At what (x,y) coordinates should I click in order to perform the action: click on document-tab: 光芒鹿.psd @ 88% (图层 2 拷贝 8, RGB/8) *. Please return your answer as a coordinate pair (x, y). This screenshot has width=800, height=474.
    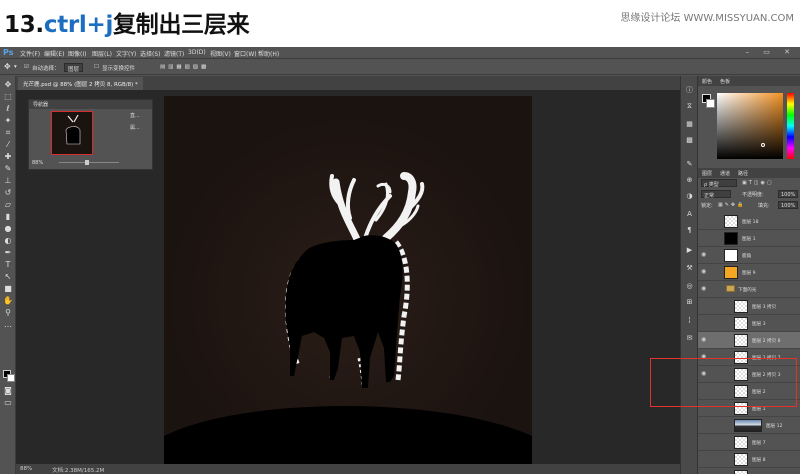
    Looking at the image, I should click on (80, 83).